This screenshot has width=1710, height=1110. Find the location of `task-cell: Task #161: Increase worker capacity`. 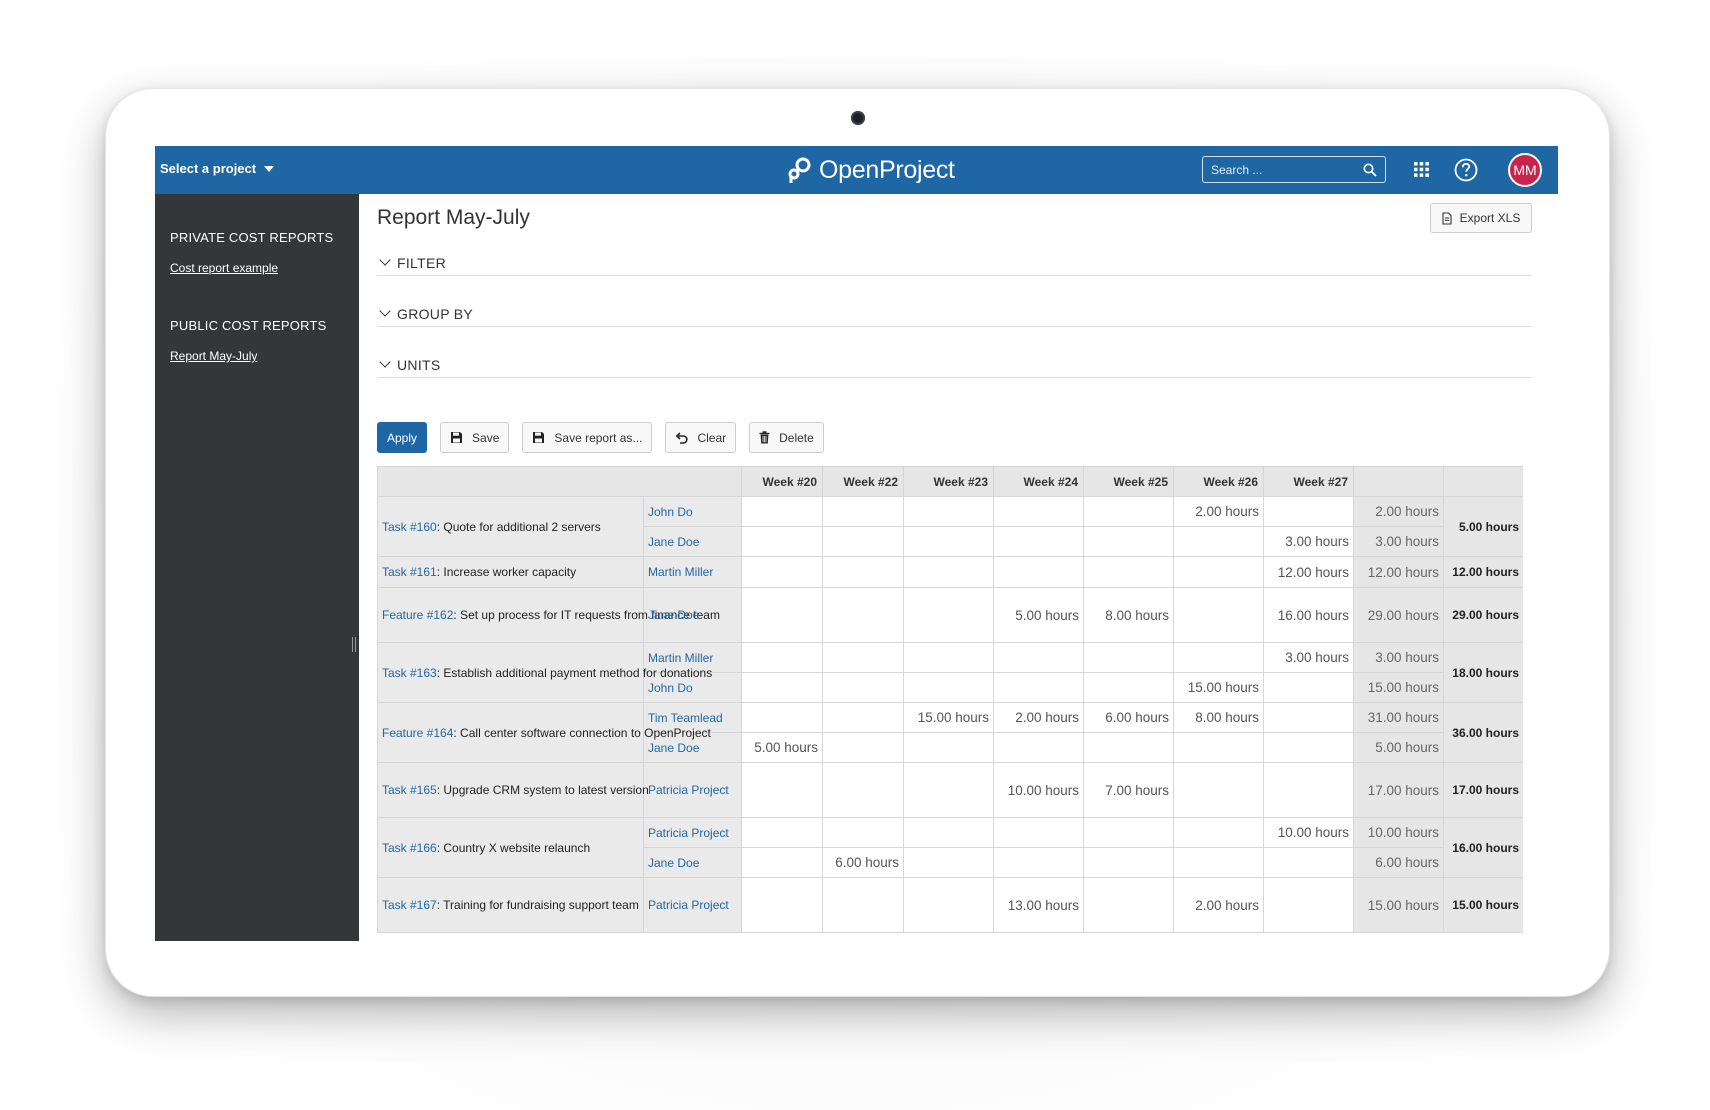

task-cell: Task #161: Increase worker capacity is located at coordinates (510, 572).